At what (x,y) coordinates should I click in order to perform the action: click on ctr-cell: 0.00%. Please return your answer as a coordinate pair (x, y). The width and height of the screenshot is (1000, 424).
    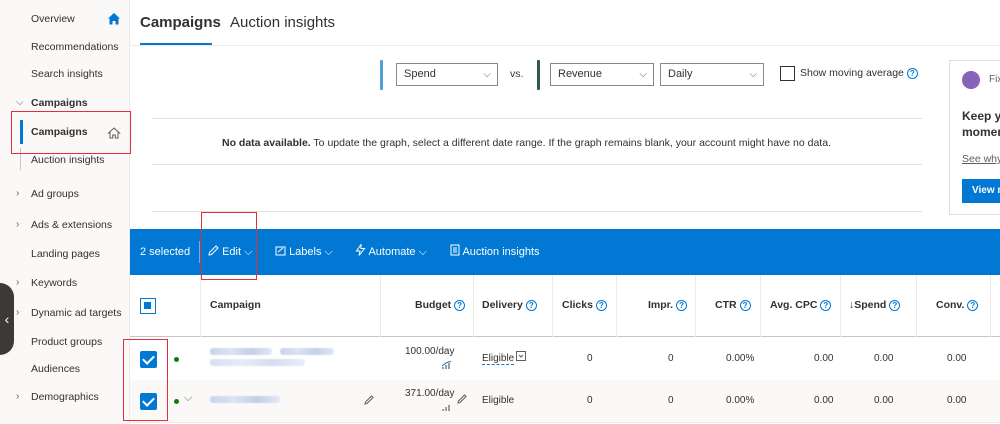
    Looking at the image, I should click on (740, 358).